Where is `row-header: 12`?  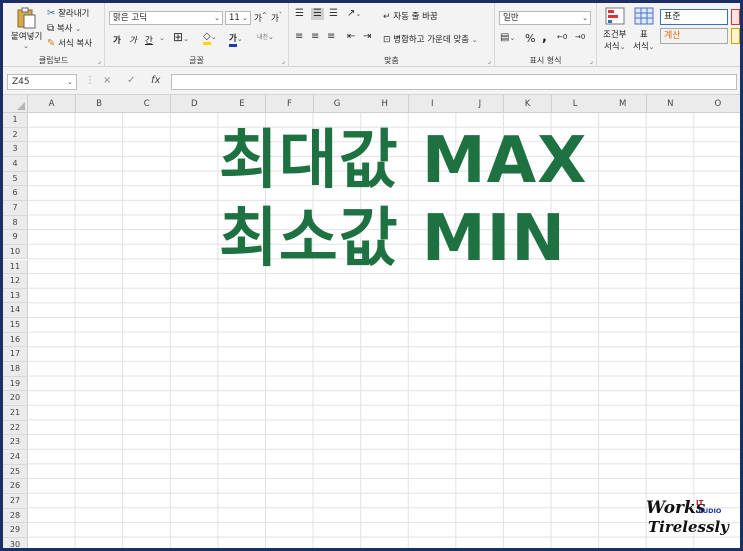 row-header: 12 is located at coordinates (15, 281).